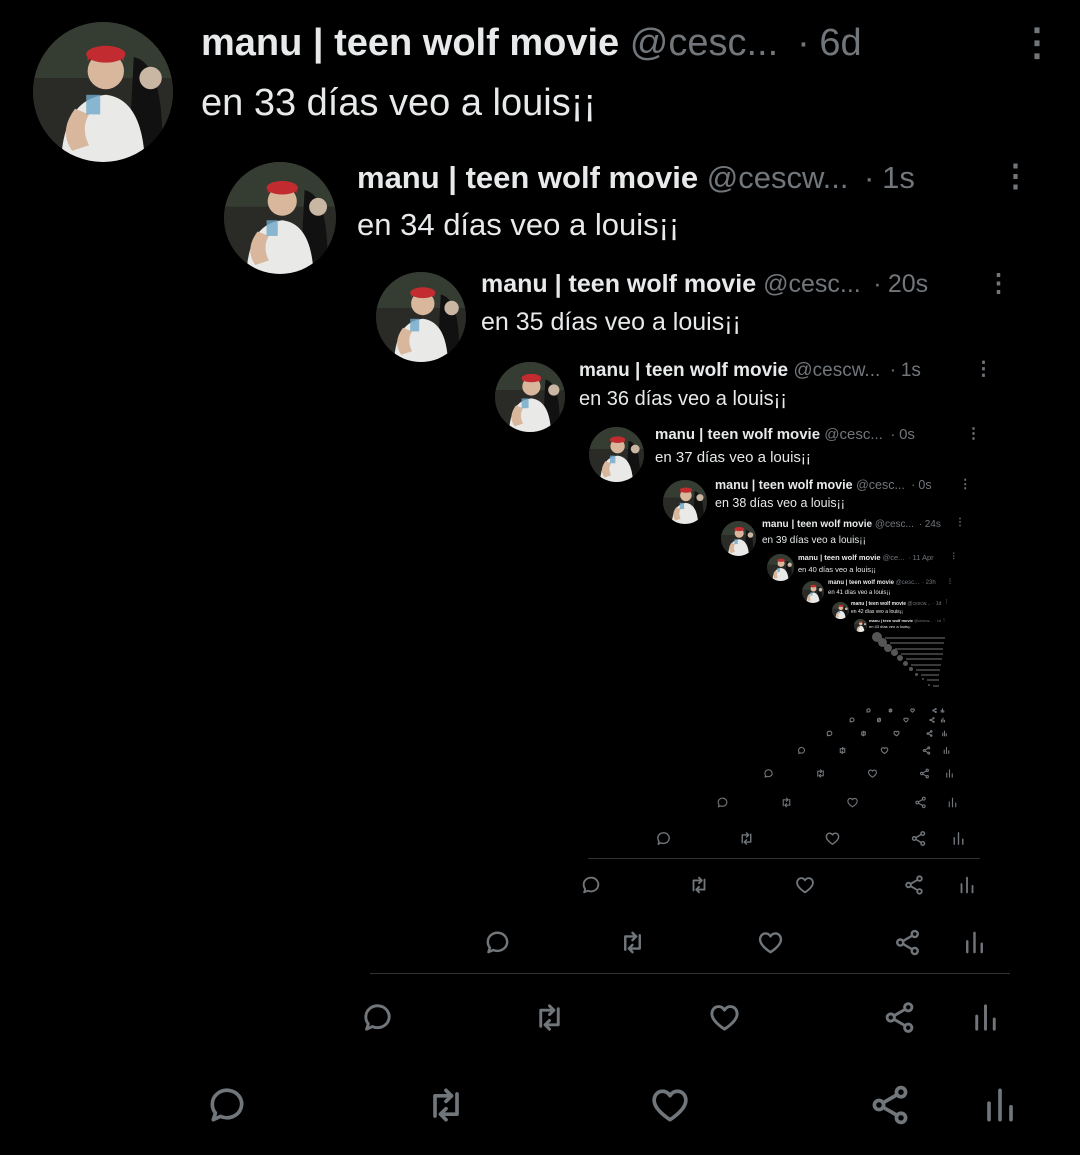 Image resolution: width=1080 pixels, height=1155 pixels. Describe the element at coordinates (933, 524) in the screenshot. I see `timestamp: 24s` at that location.